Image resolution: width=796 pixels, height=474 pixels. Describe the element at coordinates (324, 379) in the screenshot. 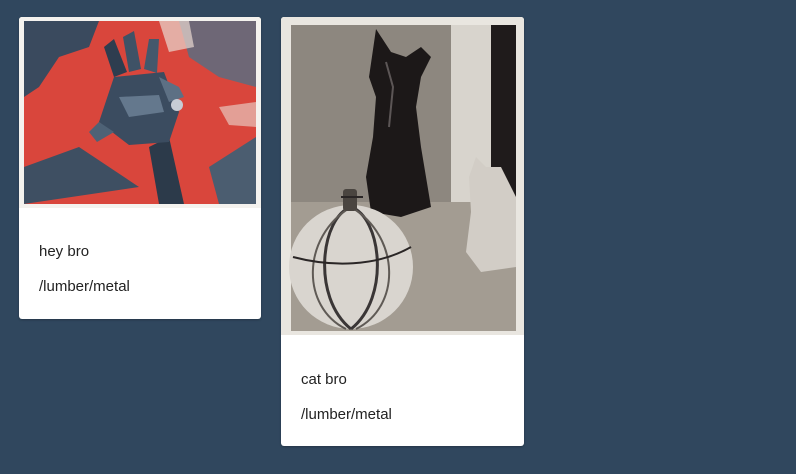

I see `card-title: cat bro` at that location.